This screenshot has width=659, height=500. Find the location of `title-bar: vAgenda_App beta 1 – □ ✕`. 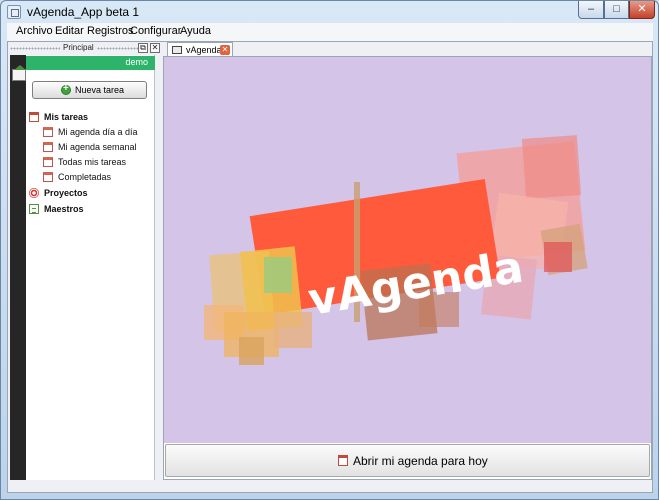

title-bar: vAgenda_App beta 1 – □ ✕ is located at coordinates (329, 12).